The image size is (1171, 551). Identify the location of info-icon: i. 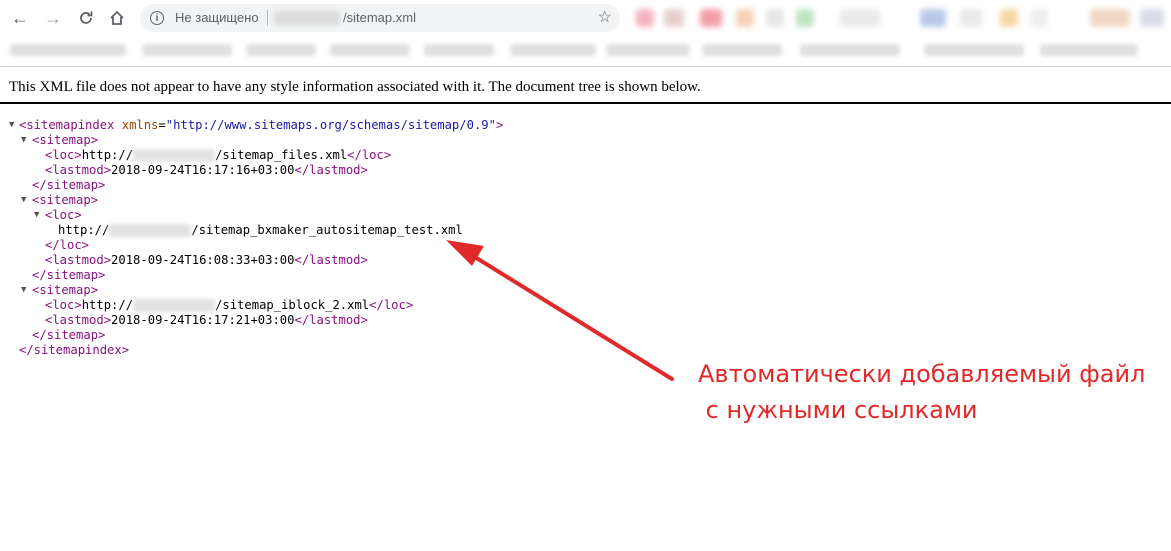
(157, 18).